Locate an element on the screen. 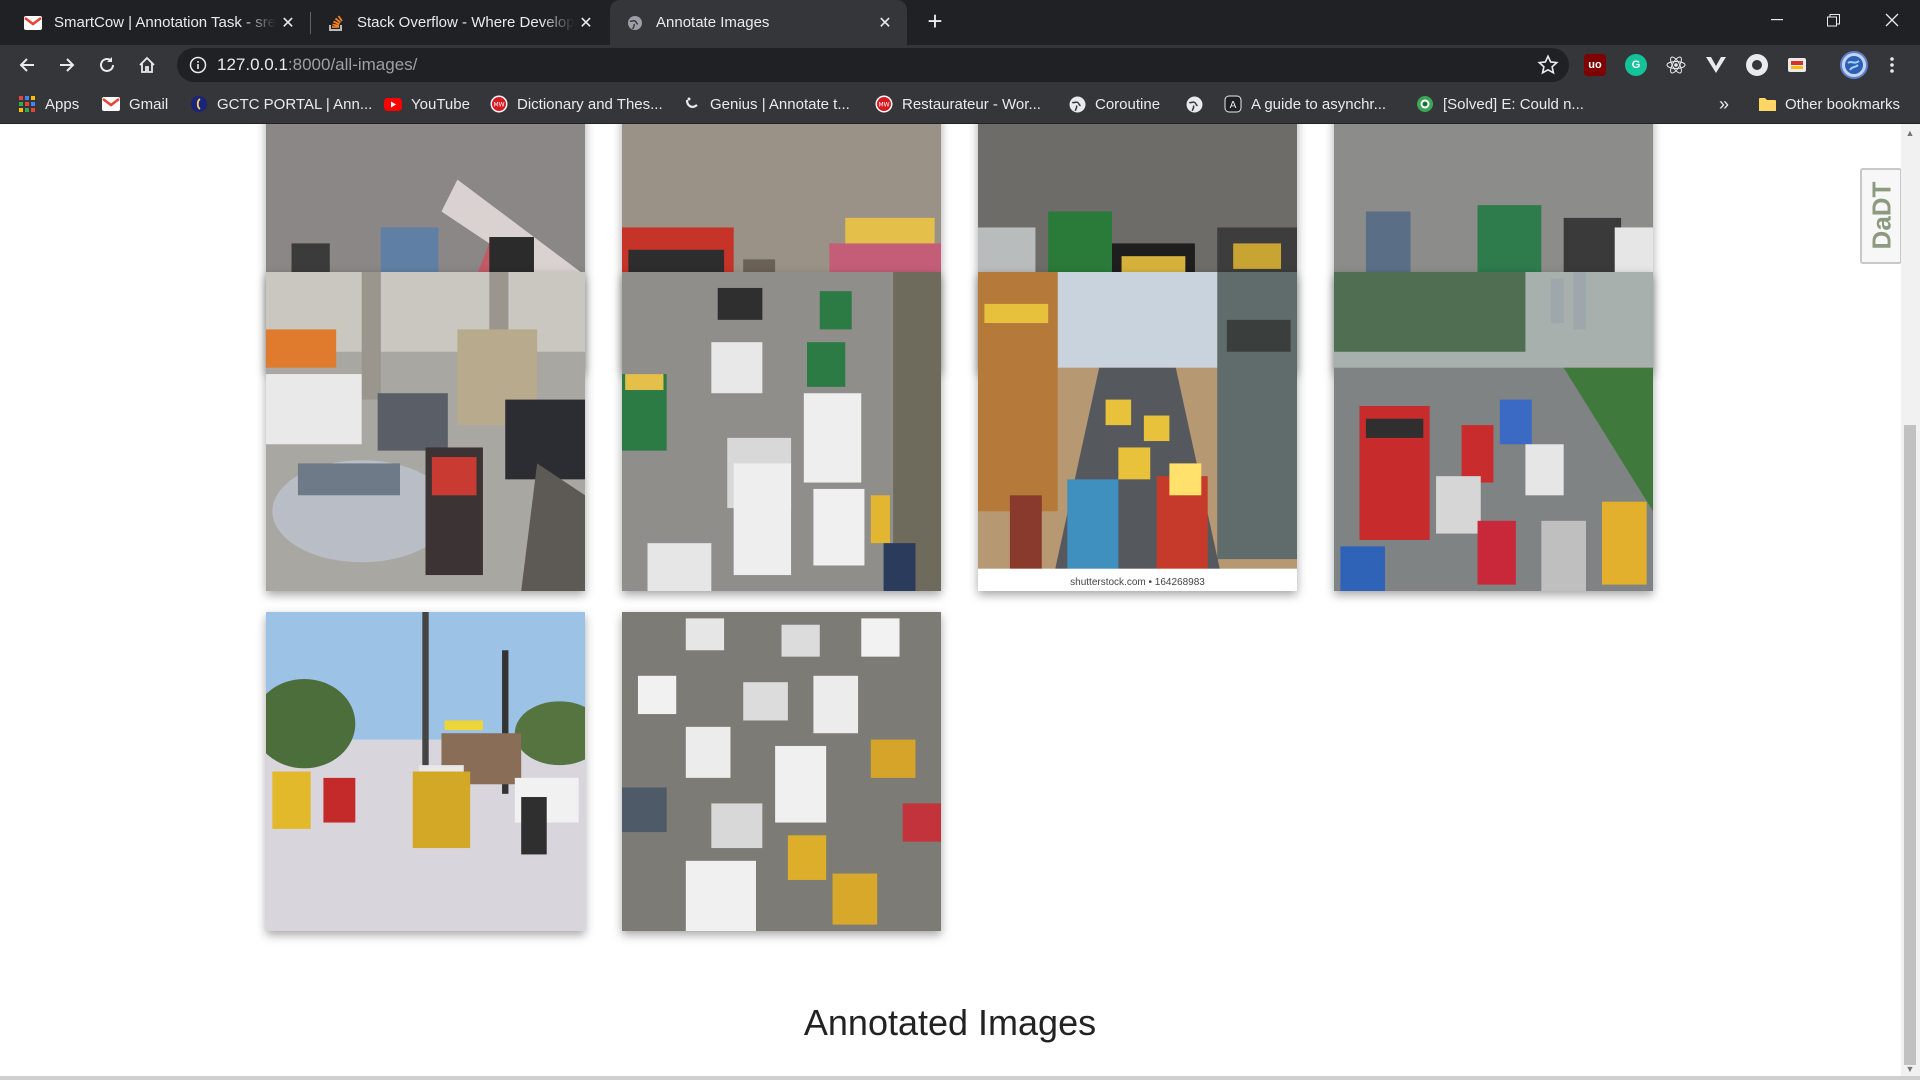 The image size is (1920, 1080). bookmark-label: Other bookmarks is located at coordinates (1843, 104).